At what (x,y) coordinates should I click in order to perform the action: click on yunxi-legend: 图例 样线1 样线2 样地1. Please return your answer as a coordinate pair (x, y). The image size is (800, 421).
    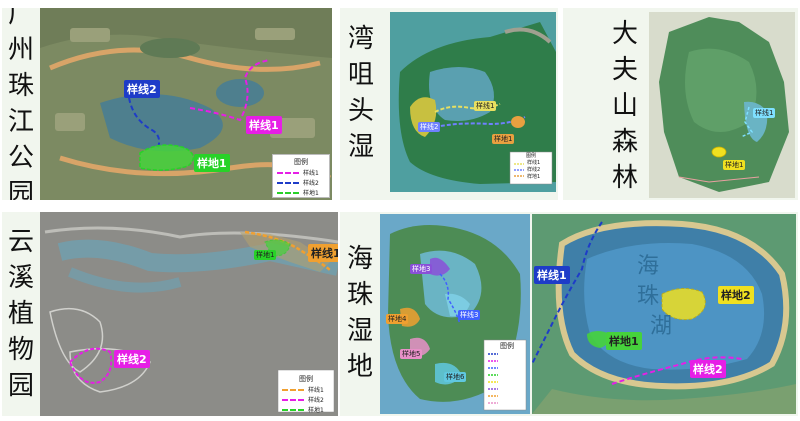
    Looking at the image, I should click on (306, 393).